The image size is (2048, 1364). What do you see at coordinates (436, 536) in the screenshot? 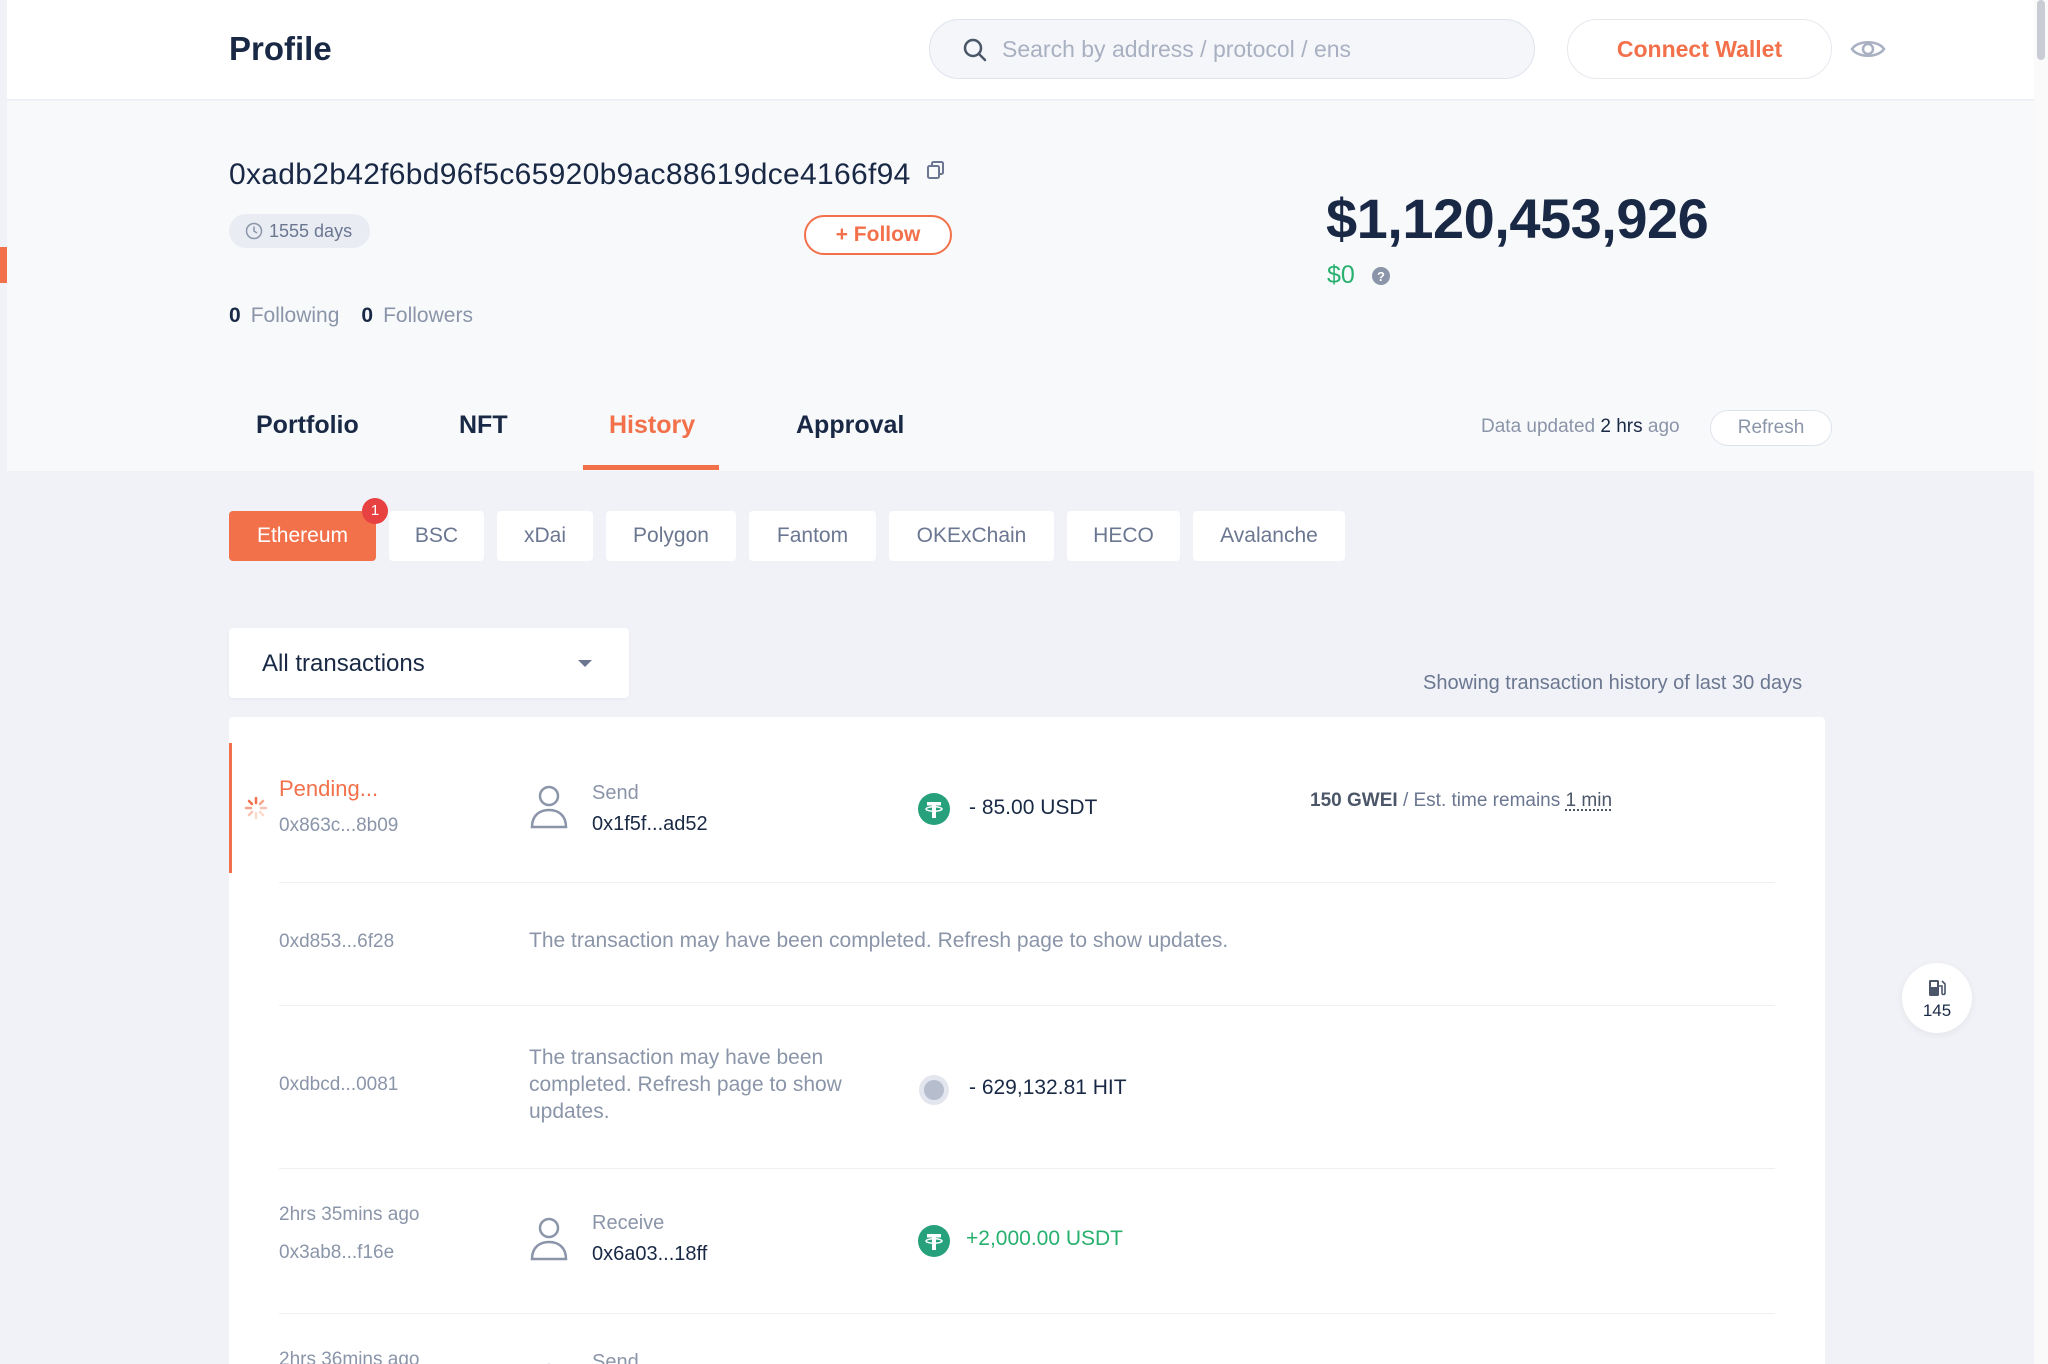
I see `chain-bsc: BSC` at bounding box center [436, 536].